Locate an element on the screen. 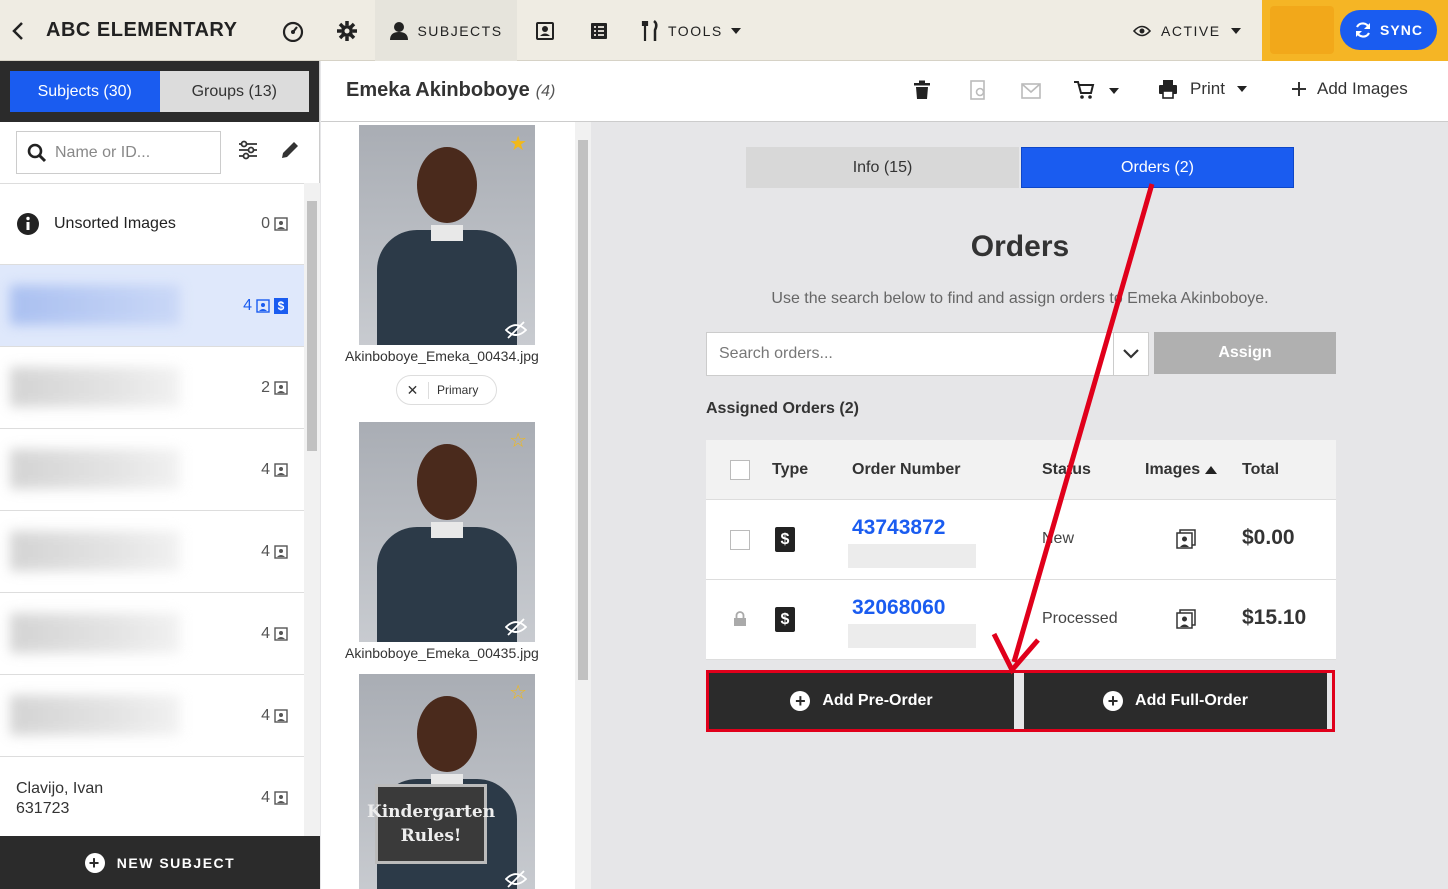 This screenshot has width=1448, height=889. trash-icon is located at coordinates (922, 90).